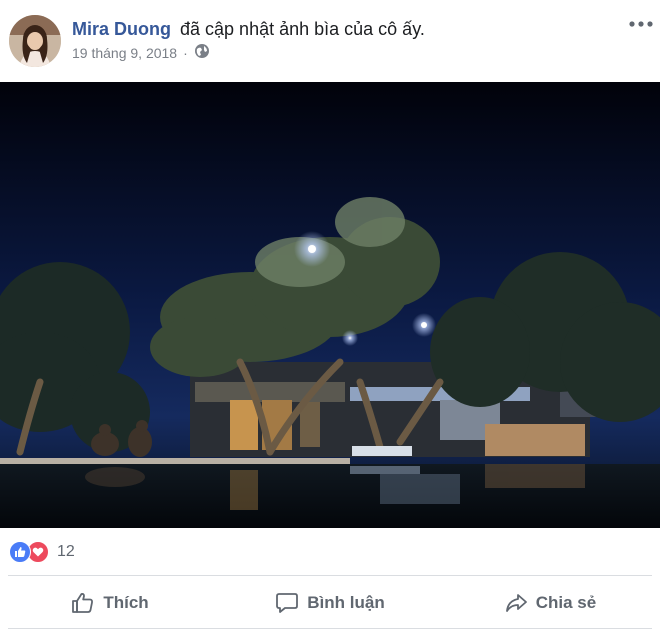 This screenshot has height=631, width=660. What do you see at coordinates (287, 603) in the screenshot?
I see `comment-icon` at bounding box center [287, 603].